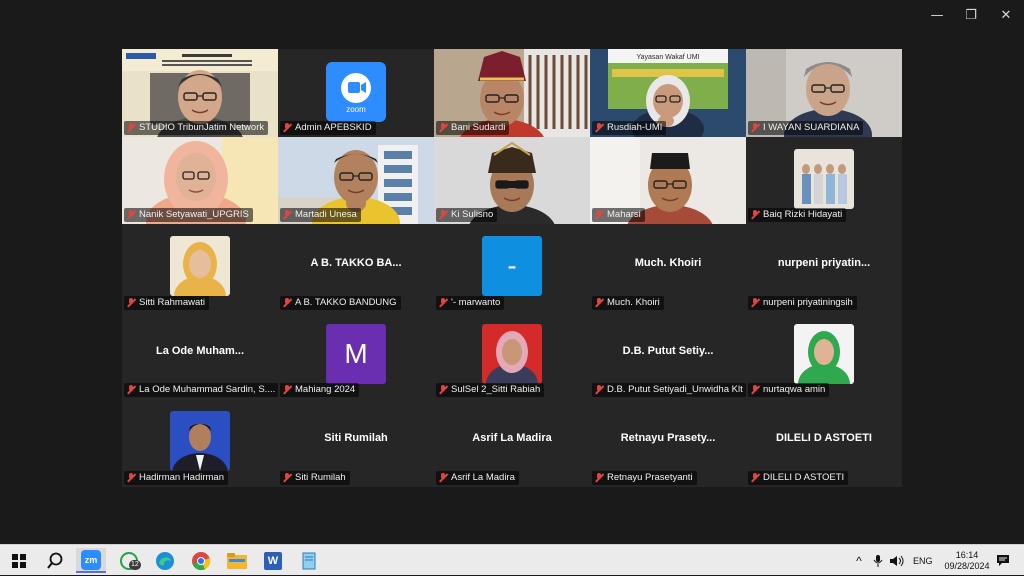 The width and height of the screenshot is (1024, 576). What do you see at coordinates (618, 215) in the screenshot?
I see `participant-name-tag: Maharsi` at bounding box center [618, 215].